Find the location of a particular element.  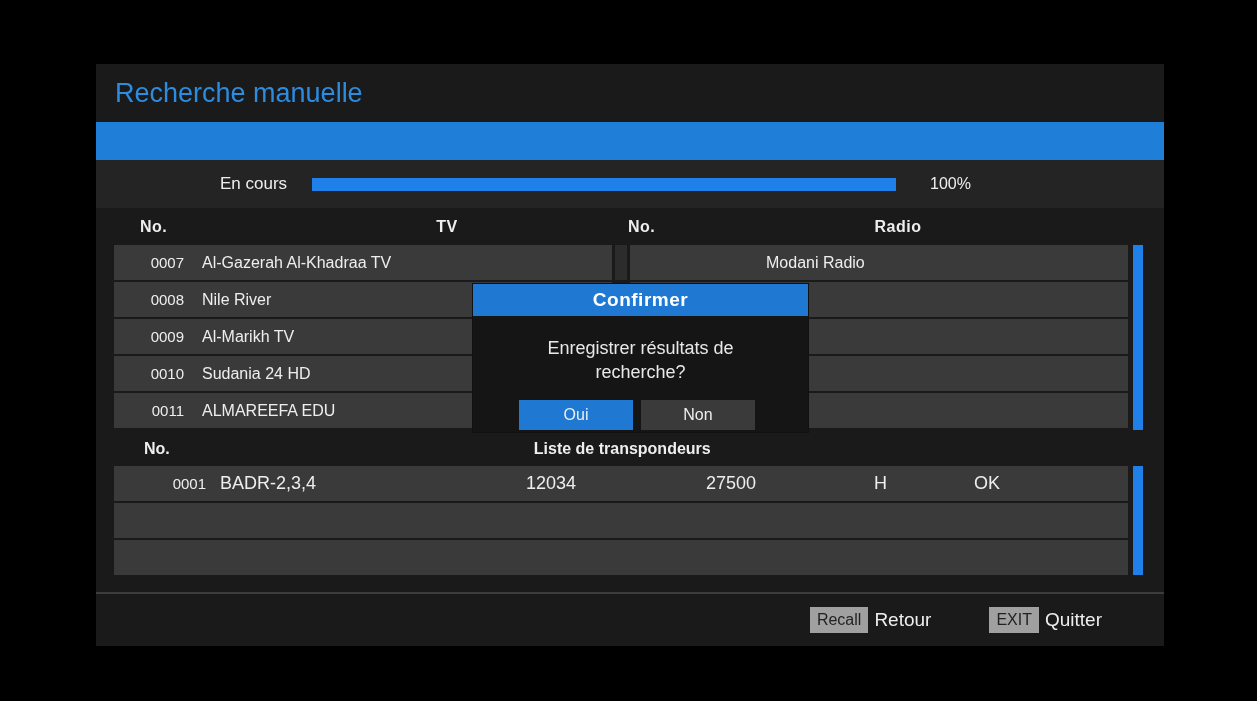

channel-name: Al-Gazerah Al-Khadraa TV is located at coordinates (297, 262).